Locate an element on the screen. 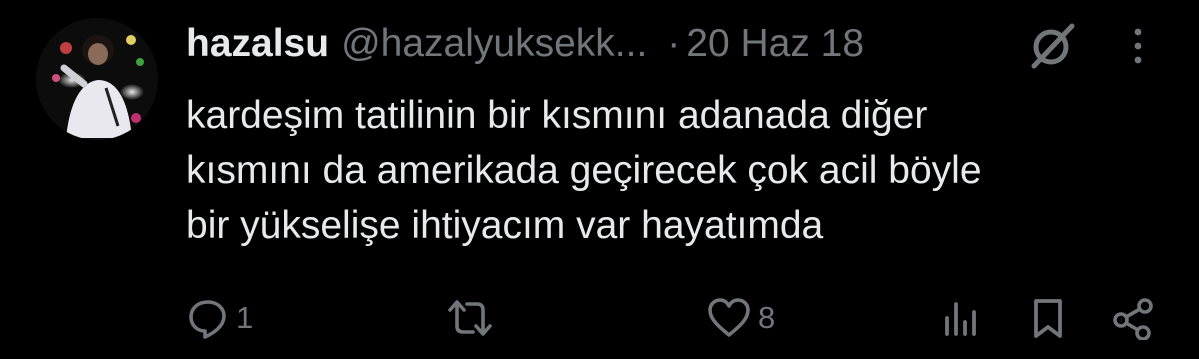  views-icon is located at coordinates (960, 319).